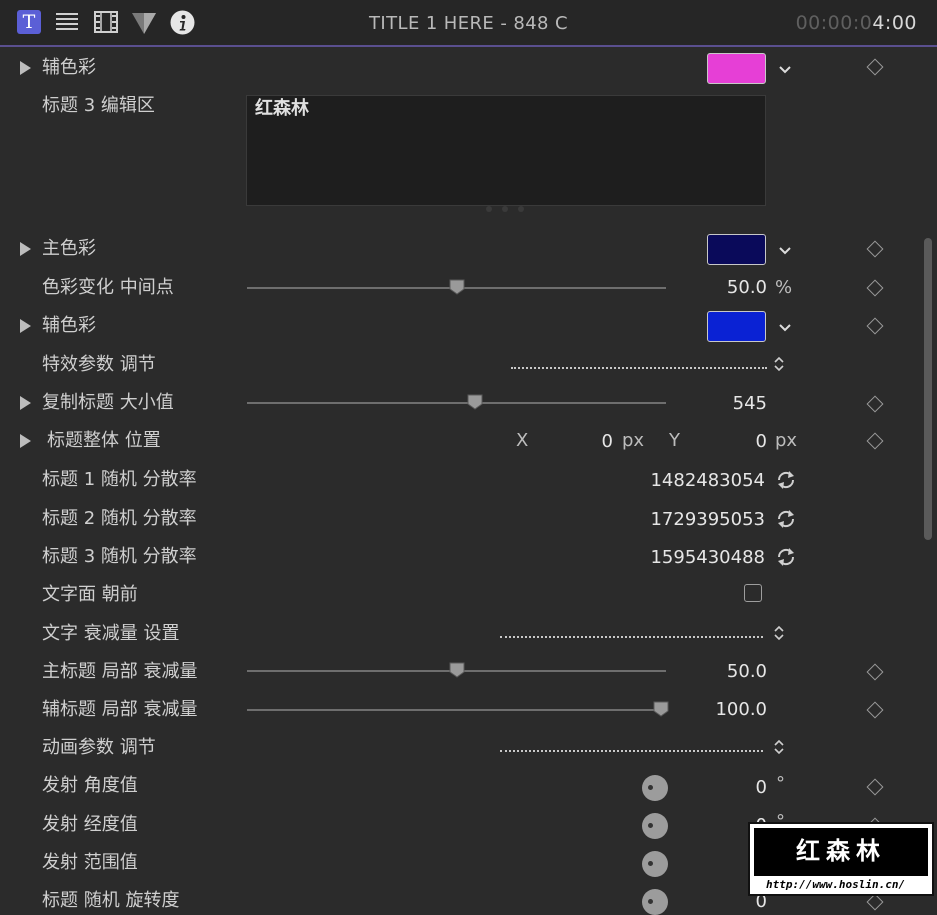  Describe the element at coordinates (753, 593) in the screenshot. I see `face-forward-checkbox` at that location.